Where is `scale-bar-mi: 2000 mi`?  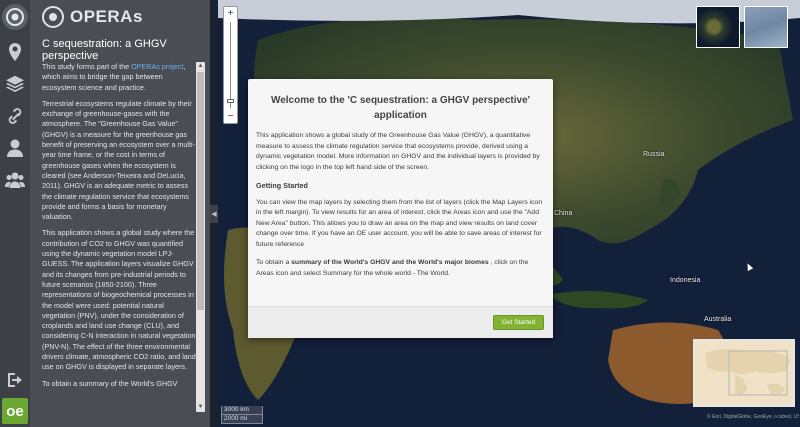
scale-bar-mi: 2000 mi is located at coordinates (242, 419).